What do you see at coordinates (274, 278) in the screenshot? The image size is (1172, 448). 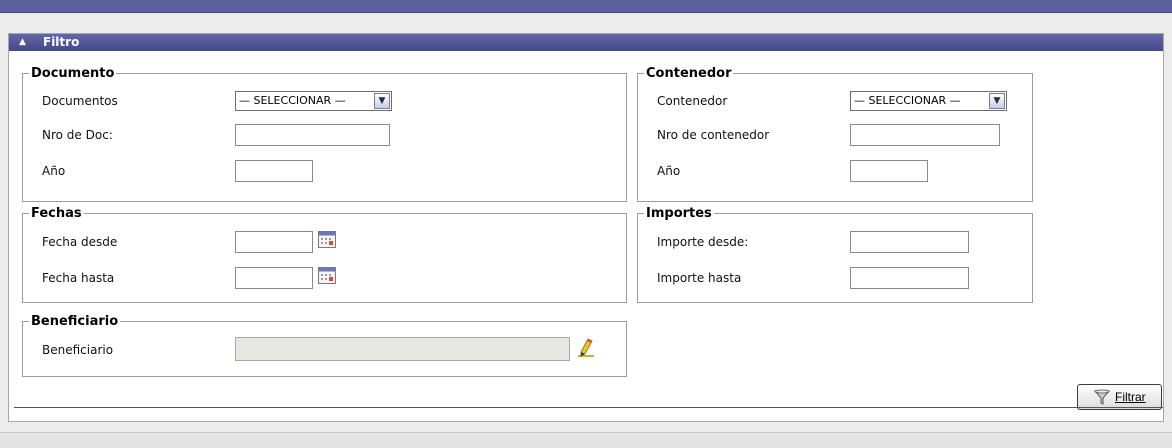 I see `fecha-hasta-input` at bounding box center [274, 278].